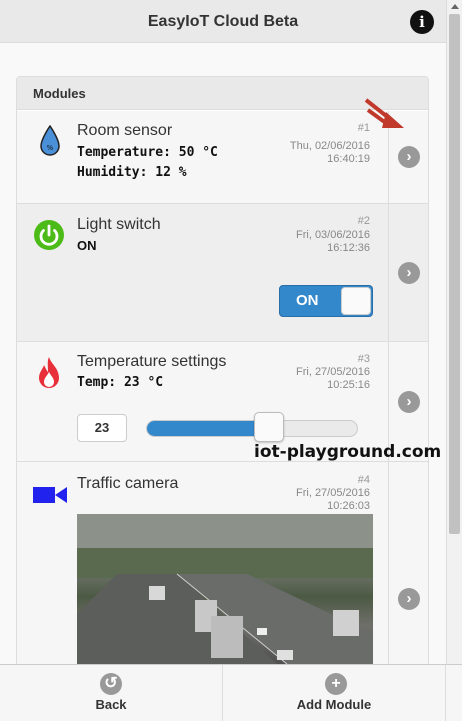 This screenshot has height=721, width=462. Describe the element at coordinates (208, 428) in the screenshot. I see `slider-fill` at that location.